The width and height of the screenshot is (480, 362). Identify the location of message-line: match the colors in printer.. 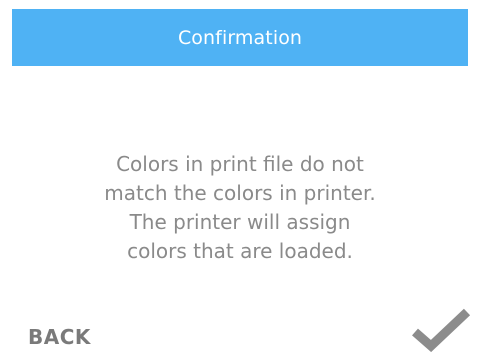
(240, 193).